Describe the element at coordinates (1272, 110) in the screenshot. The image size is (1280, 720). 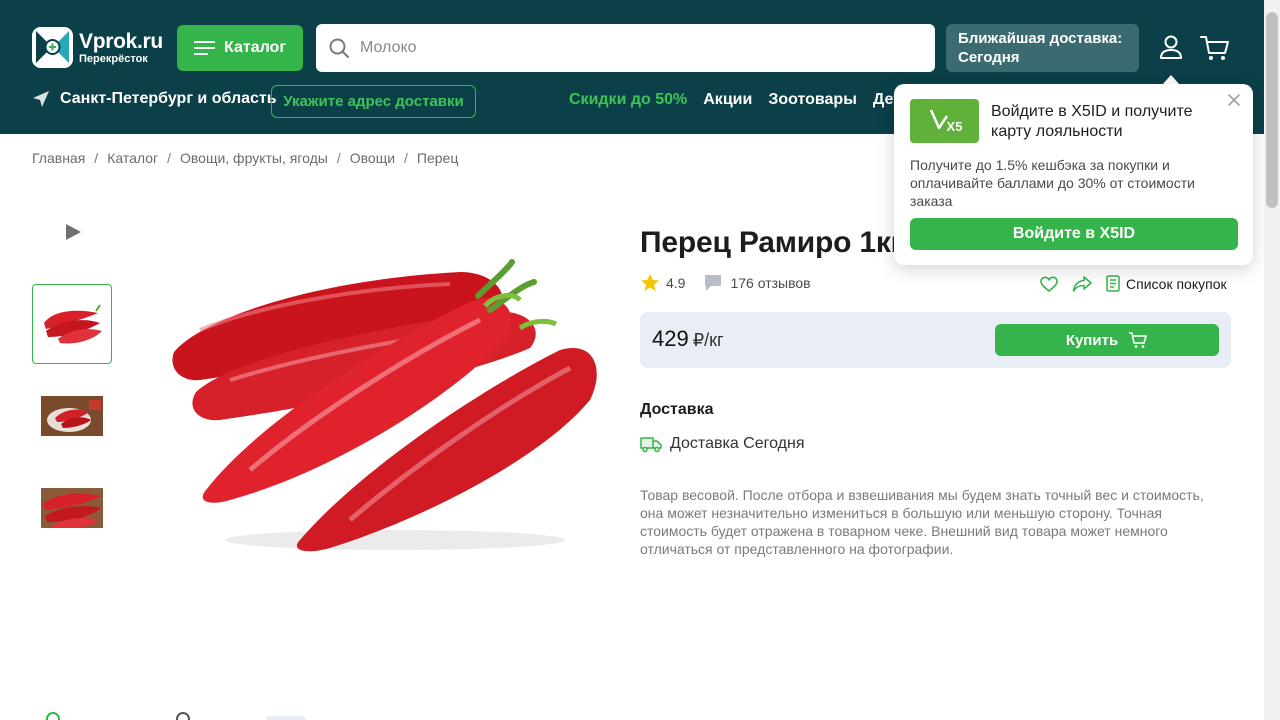
I see `scrollbar-thumb` at that location.